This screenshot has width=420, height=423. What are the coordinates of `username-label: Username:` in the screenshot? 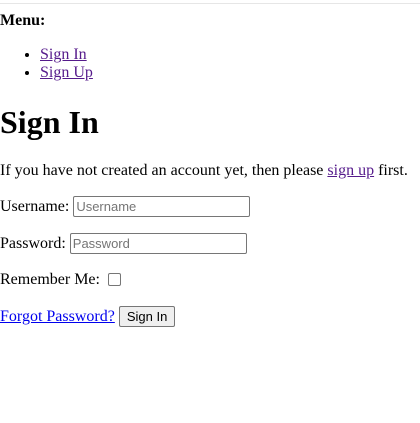 It's located at (35, 206).